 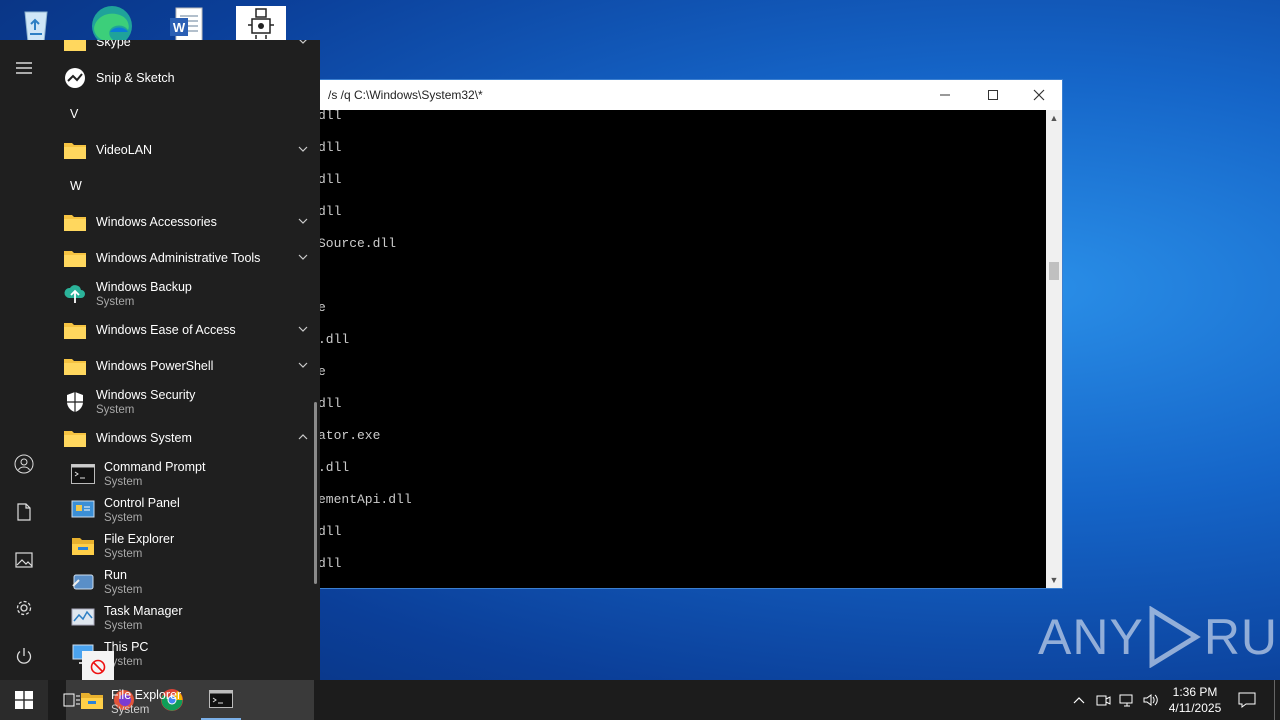 What do you see at coordinates (156, 221) in the screenshot?
I see `app-name: Windows Accessories` at bounding box center [156, 221].